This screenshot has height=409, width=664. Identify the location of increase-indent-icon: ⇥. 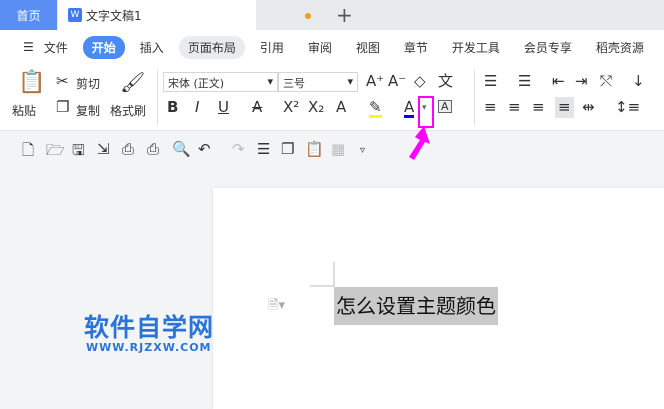
(581, 81).